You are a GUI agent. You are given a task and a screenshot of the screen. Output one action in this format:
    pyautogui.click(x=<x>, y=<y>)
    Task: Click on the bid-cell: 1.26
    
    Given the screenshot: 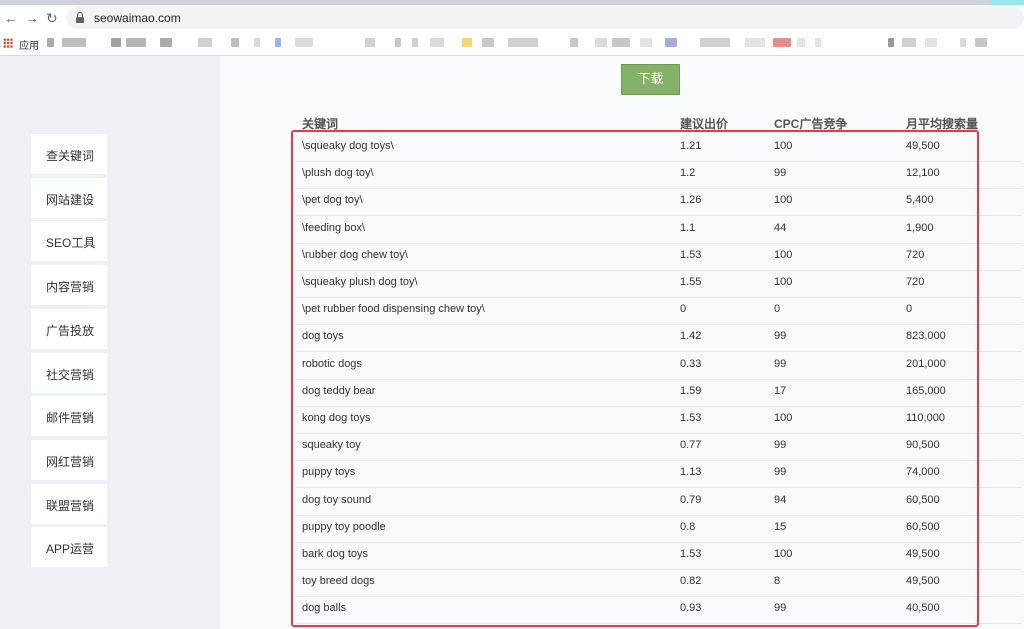 What is the action you would take?
    pyautogui.click(x=691, y=200)
    